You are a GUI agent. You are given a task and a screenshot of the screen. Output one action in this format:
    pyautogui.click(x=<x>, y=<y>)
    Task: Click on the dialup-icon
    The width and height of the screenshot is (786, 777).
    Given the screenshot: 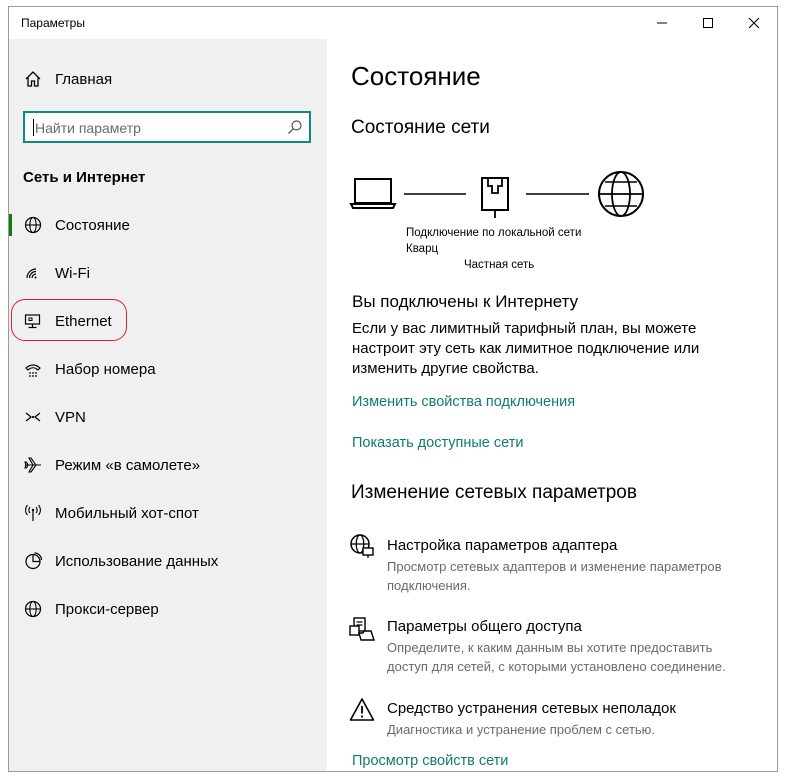 What is the action you would take?
    pyautogui.click(x=33, y=370)
    